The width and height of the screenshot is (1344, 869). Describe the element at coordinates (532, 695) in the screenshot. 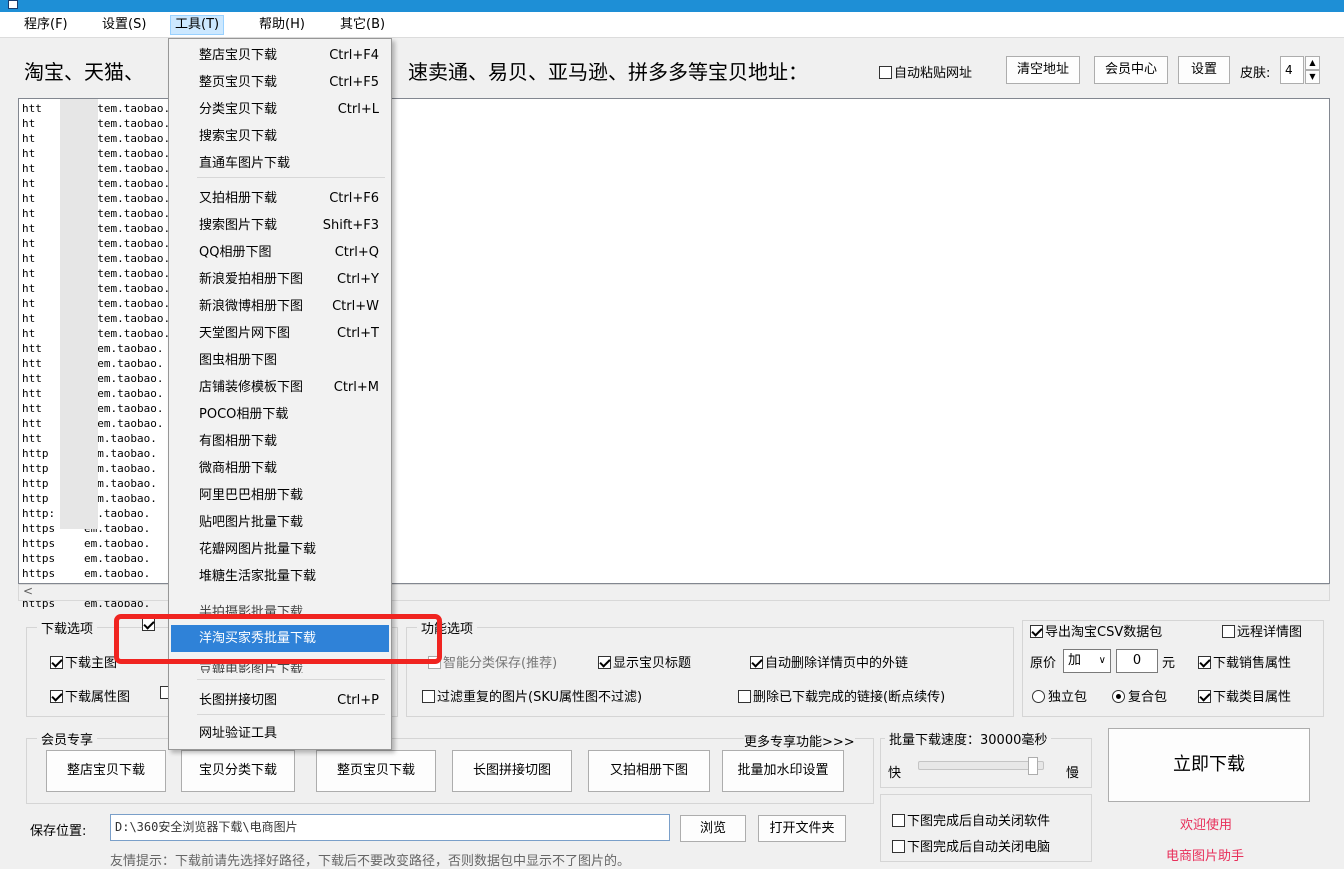

I see `filter-duplicate-checkbox: 过滤重复的图片(SKU属性图不过滤)` at that location.